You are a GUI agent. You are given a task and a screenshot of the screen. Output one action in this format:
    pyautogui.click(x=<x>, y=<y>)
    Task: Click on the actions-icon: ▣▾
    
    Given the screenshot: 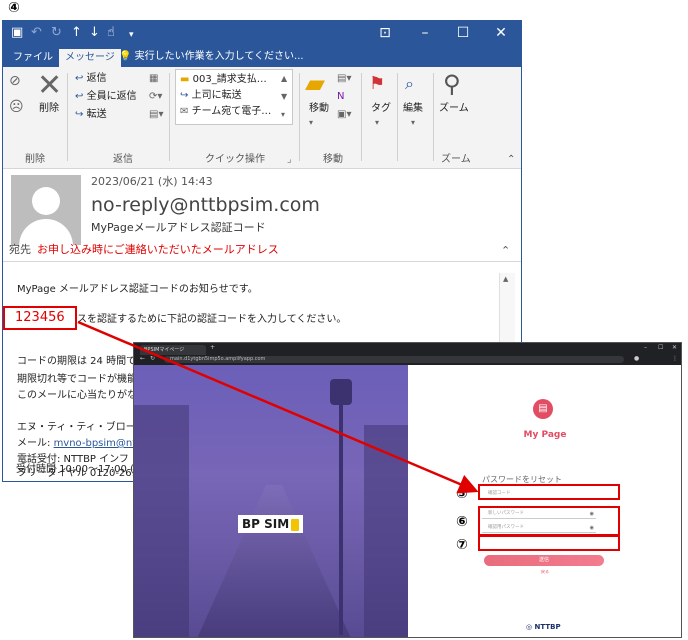 What is the action you would take?
    pyautogui.click(x=344, y=115)
    